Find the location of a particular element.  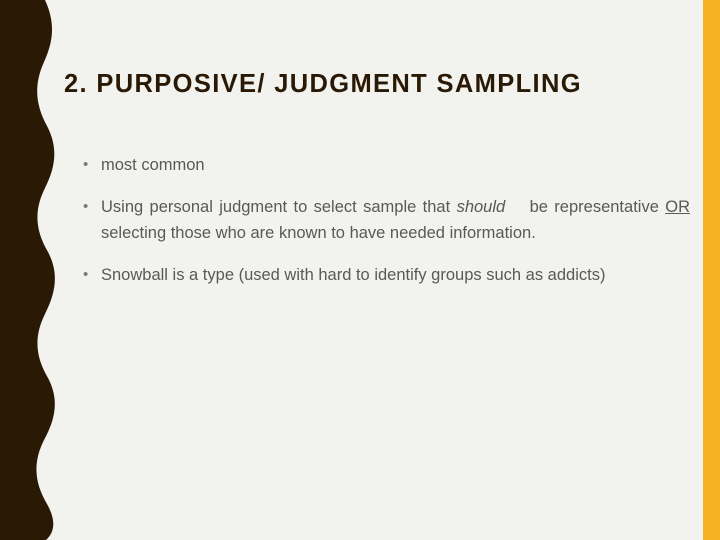

text-segment: be representative is located at coordinates (594, 207).